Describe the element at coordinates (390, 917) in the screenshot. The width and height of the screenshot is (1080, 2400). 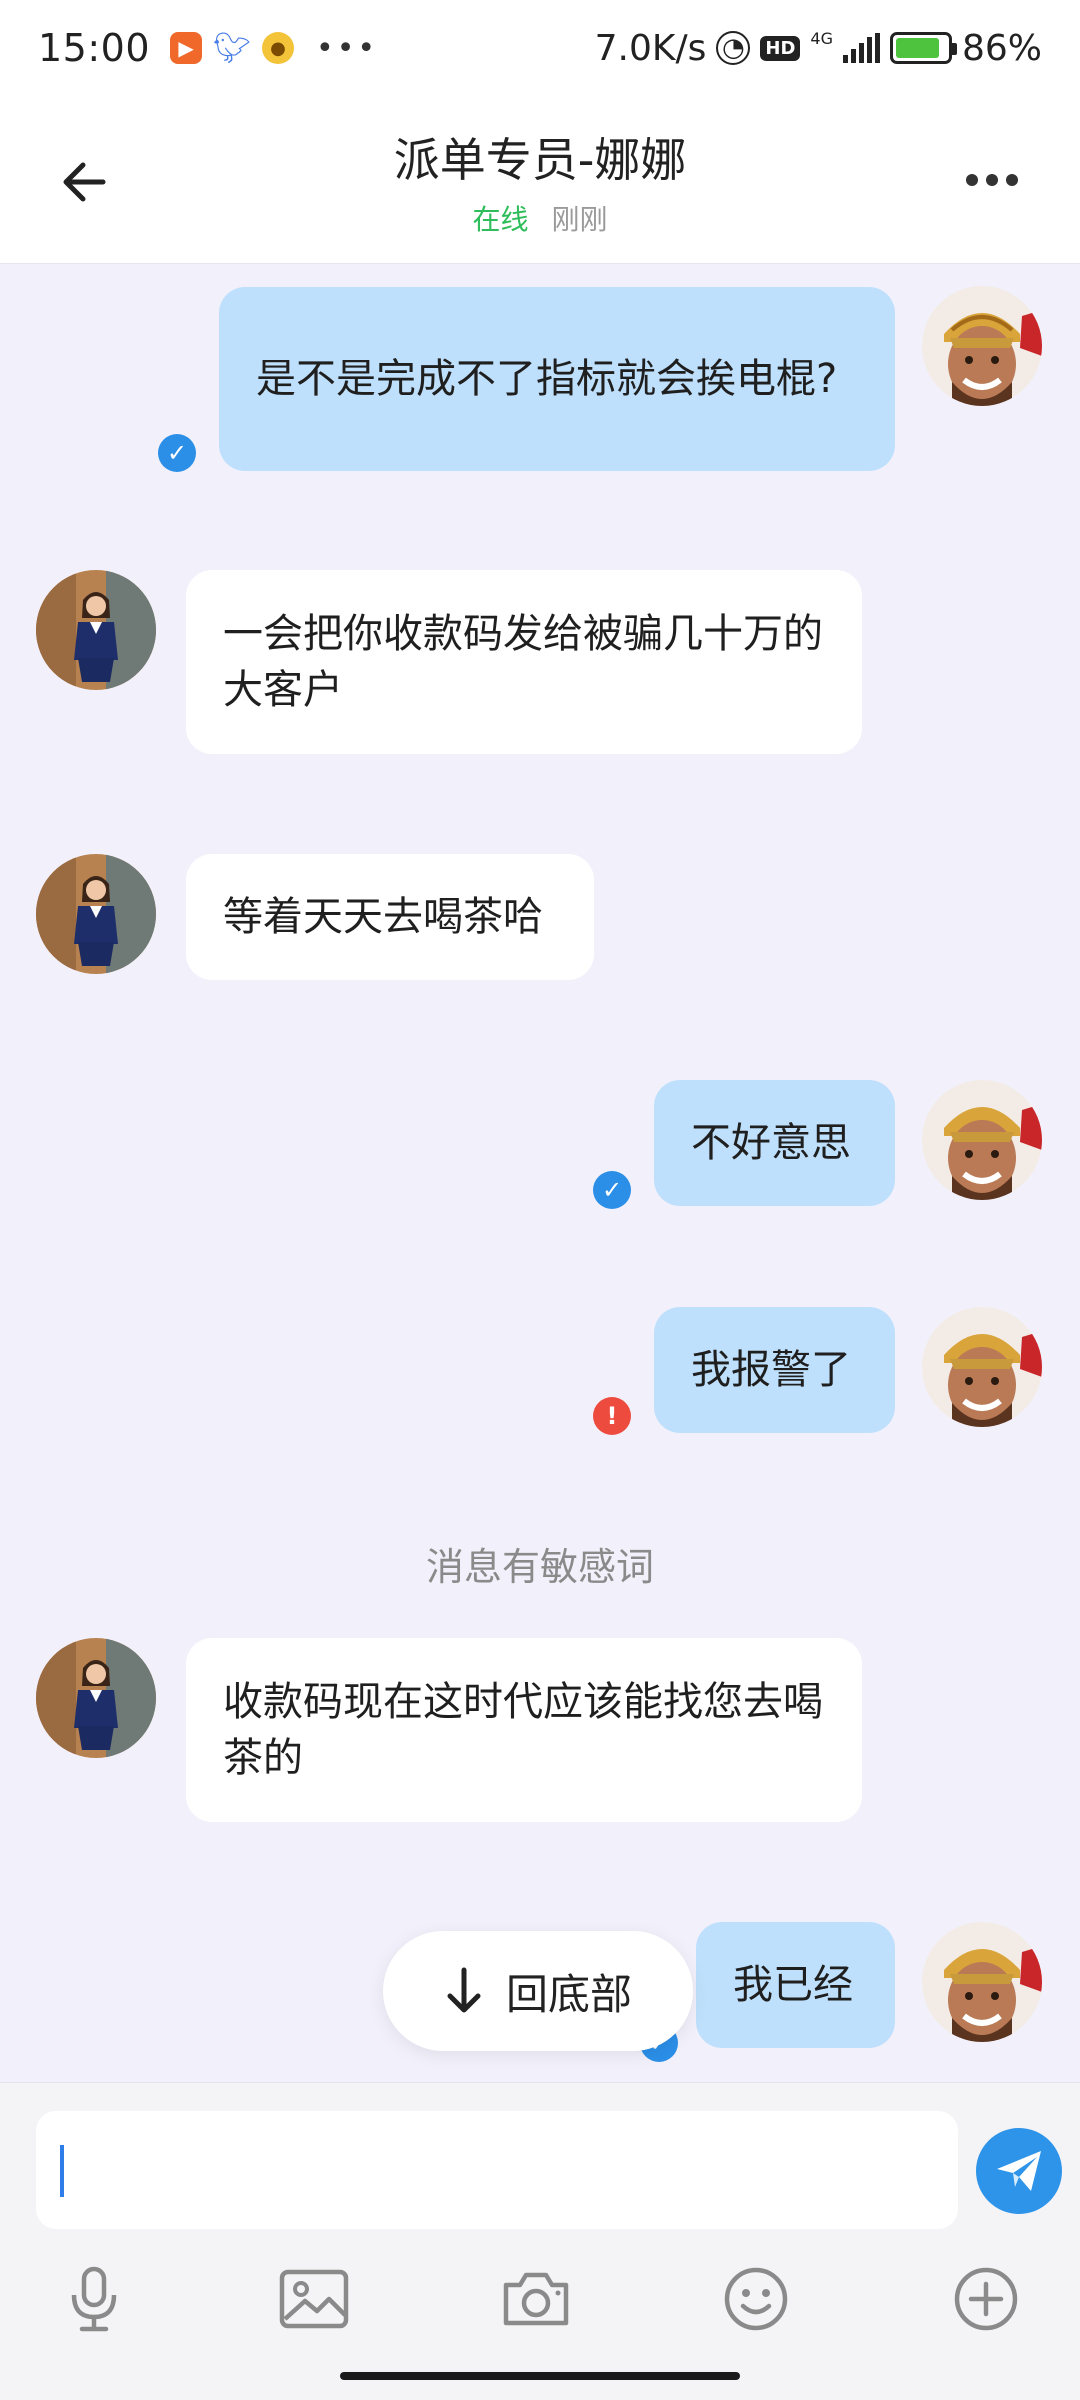
I see `message-bubble-theirs: 等着天天去喝茶哈` at that location.